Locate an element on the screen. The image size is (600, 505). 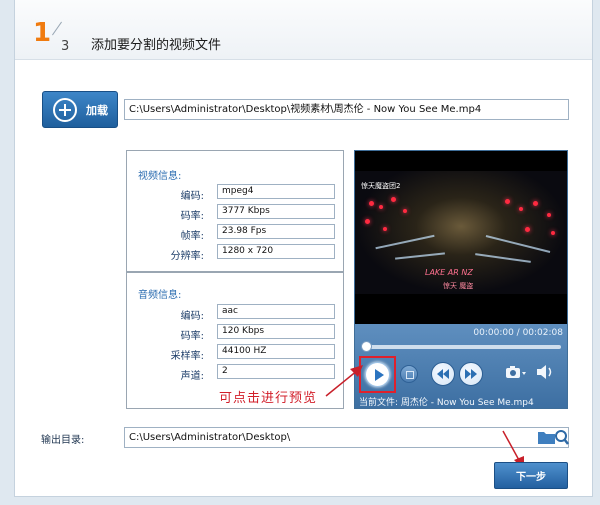
rewind-button is located at coordinates (443, 374).